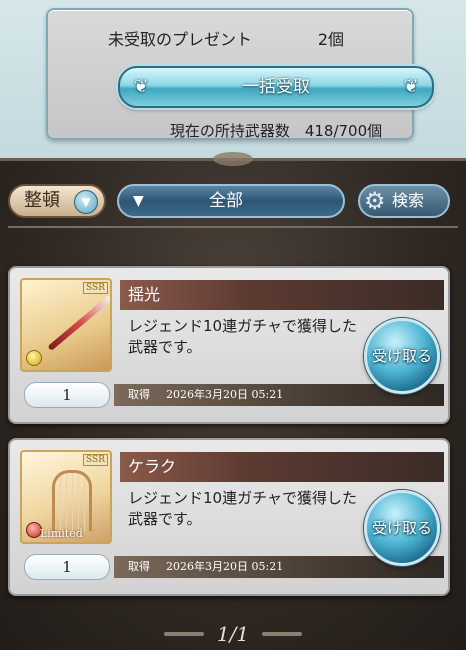 This screenshot has height=650, width=466. I want to click on search-button: ⚙ 検索, so click(404, 201).